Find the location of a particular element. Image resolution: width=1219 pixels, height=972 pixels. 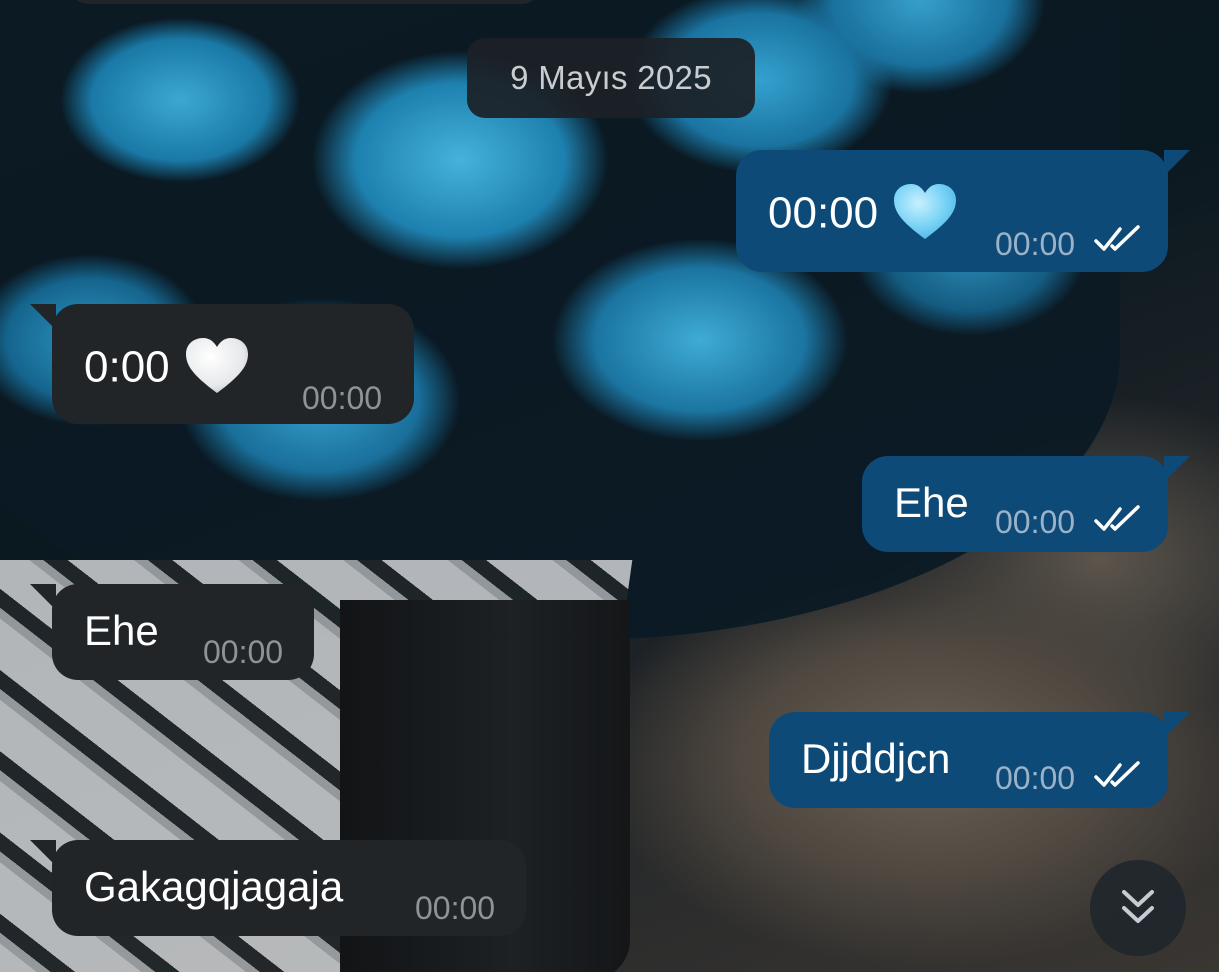

message-bubble-outgoing: 00:00 00:00 is located at coordinates (963, 211).